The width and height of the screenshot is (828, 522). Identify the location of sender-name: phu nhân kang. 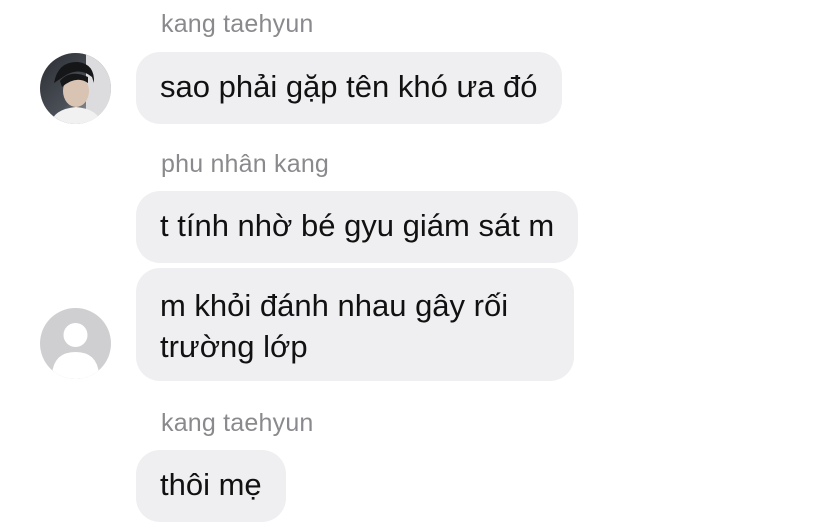
(245, 164).